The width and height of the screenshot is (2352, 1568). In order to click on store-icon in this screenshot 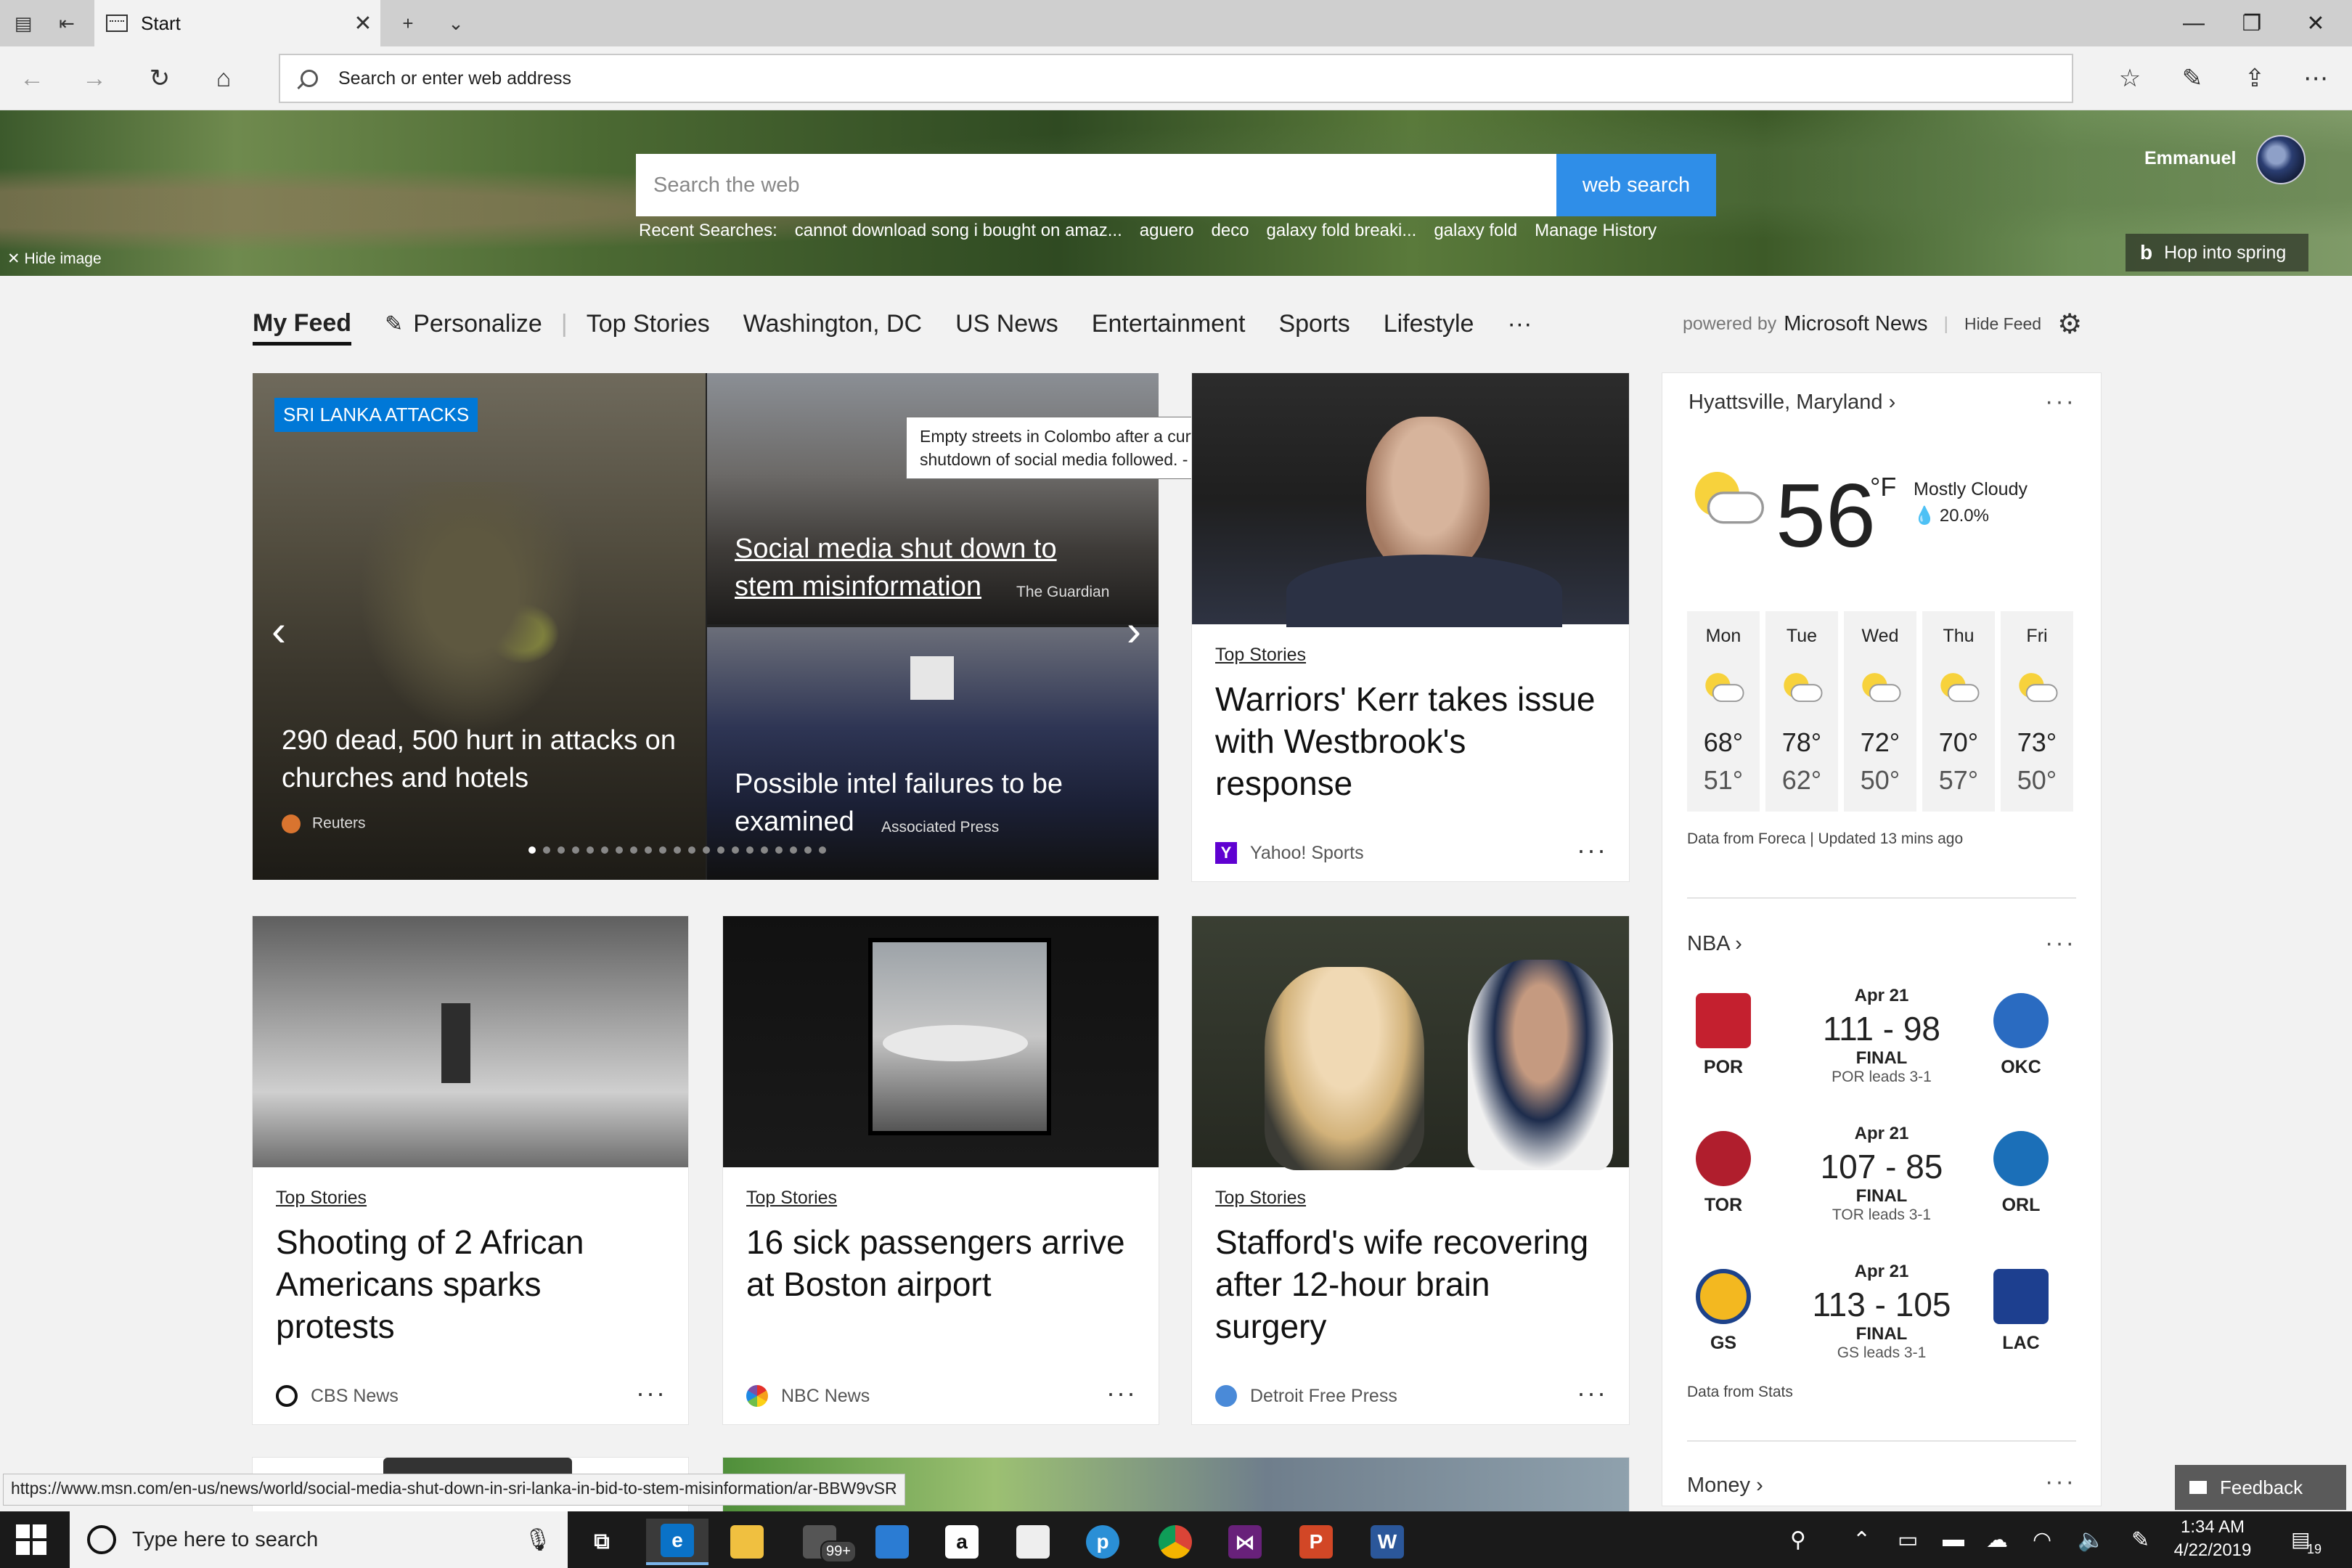, I will do `click(892, 1542)`.